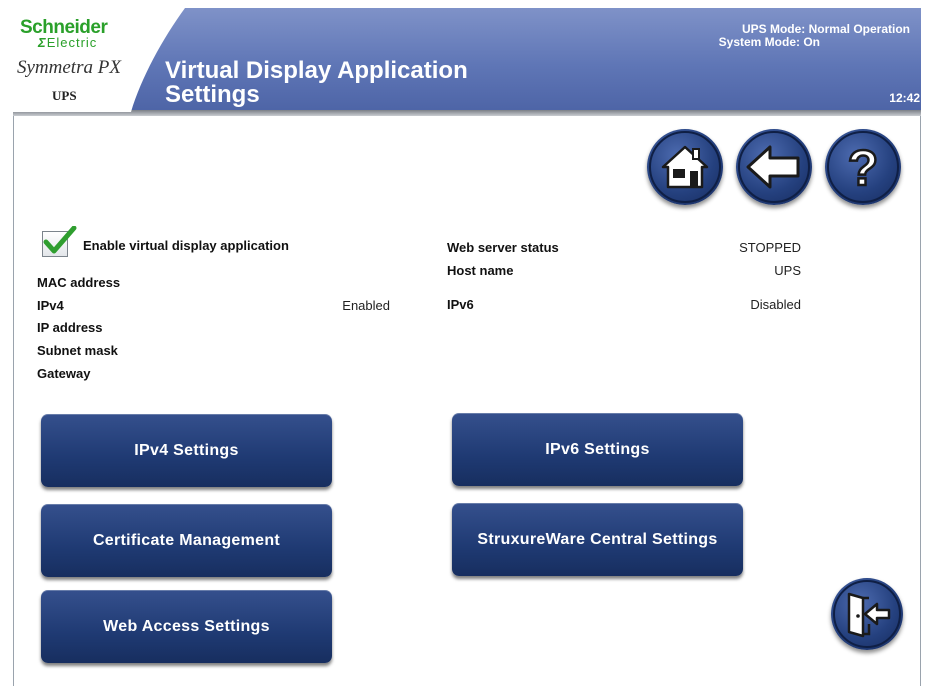 Image resolution: width=928 pixels, height=686 pixels. I want to click on help-icon: ?, so click(863, 167).